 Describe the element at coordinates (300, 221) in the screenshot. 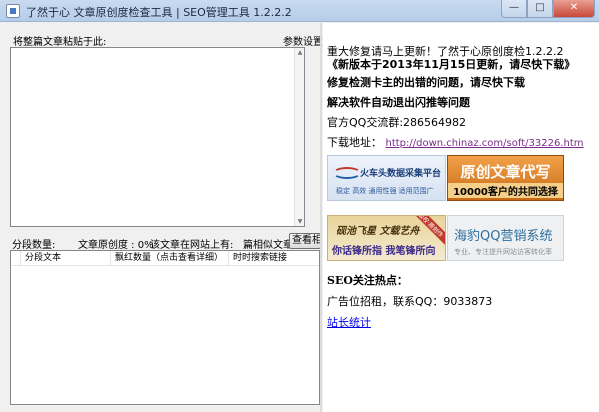

I see `scroll-down-icon: ▼` at that location.